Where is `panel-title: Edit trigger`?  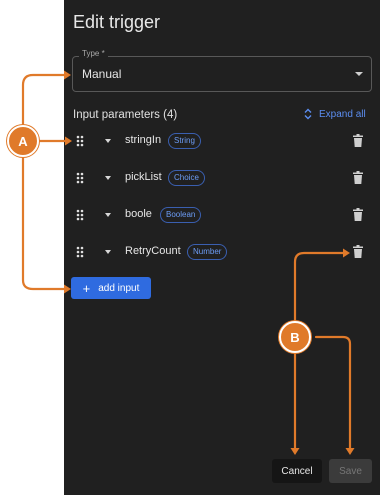
panel-title: Edit trigger is located at coordinates (117, 22).